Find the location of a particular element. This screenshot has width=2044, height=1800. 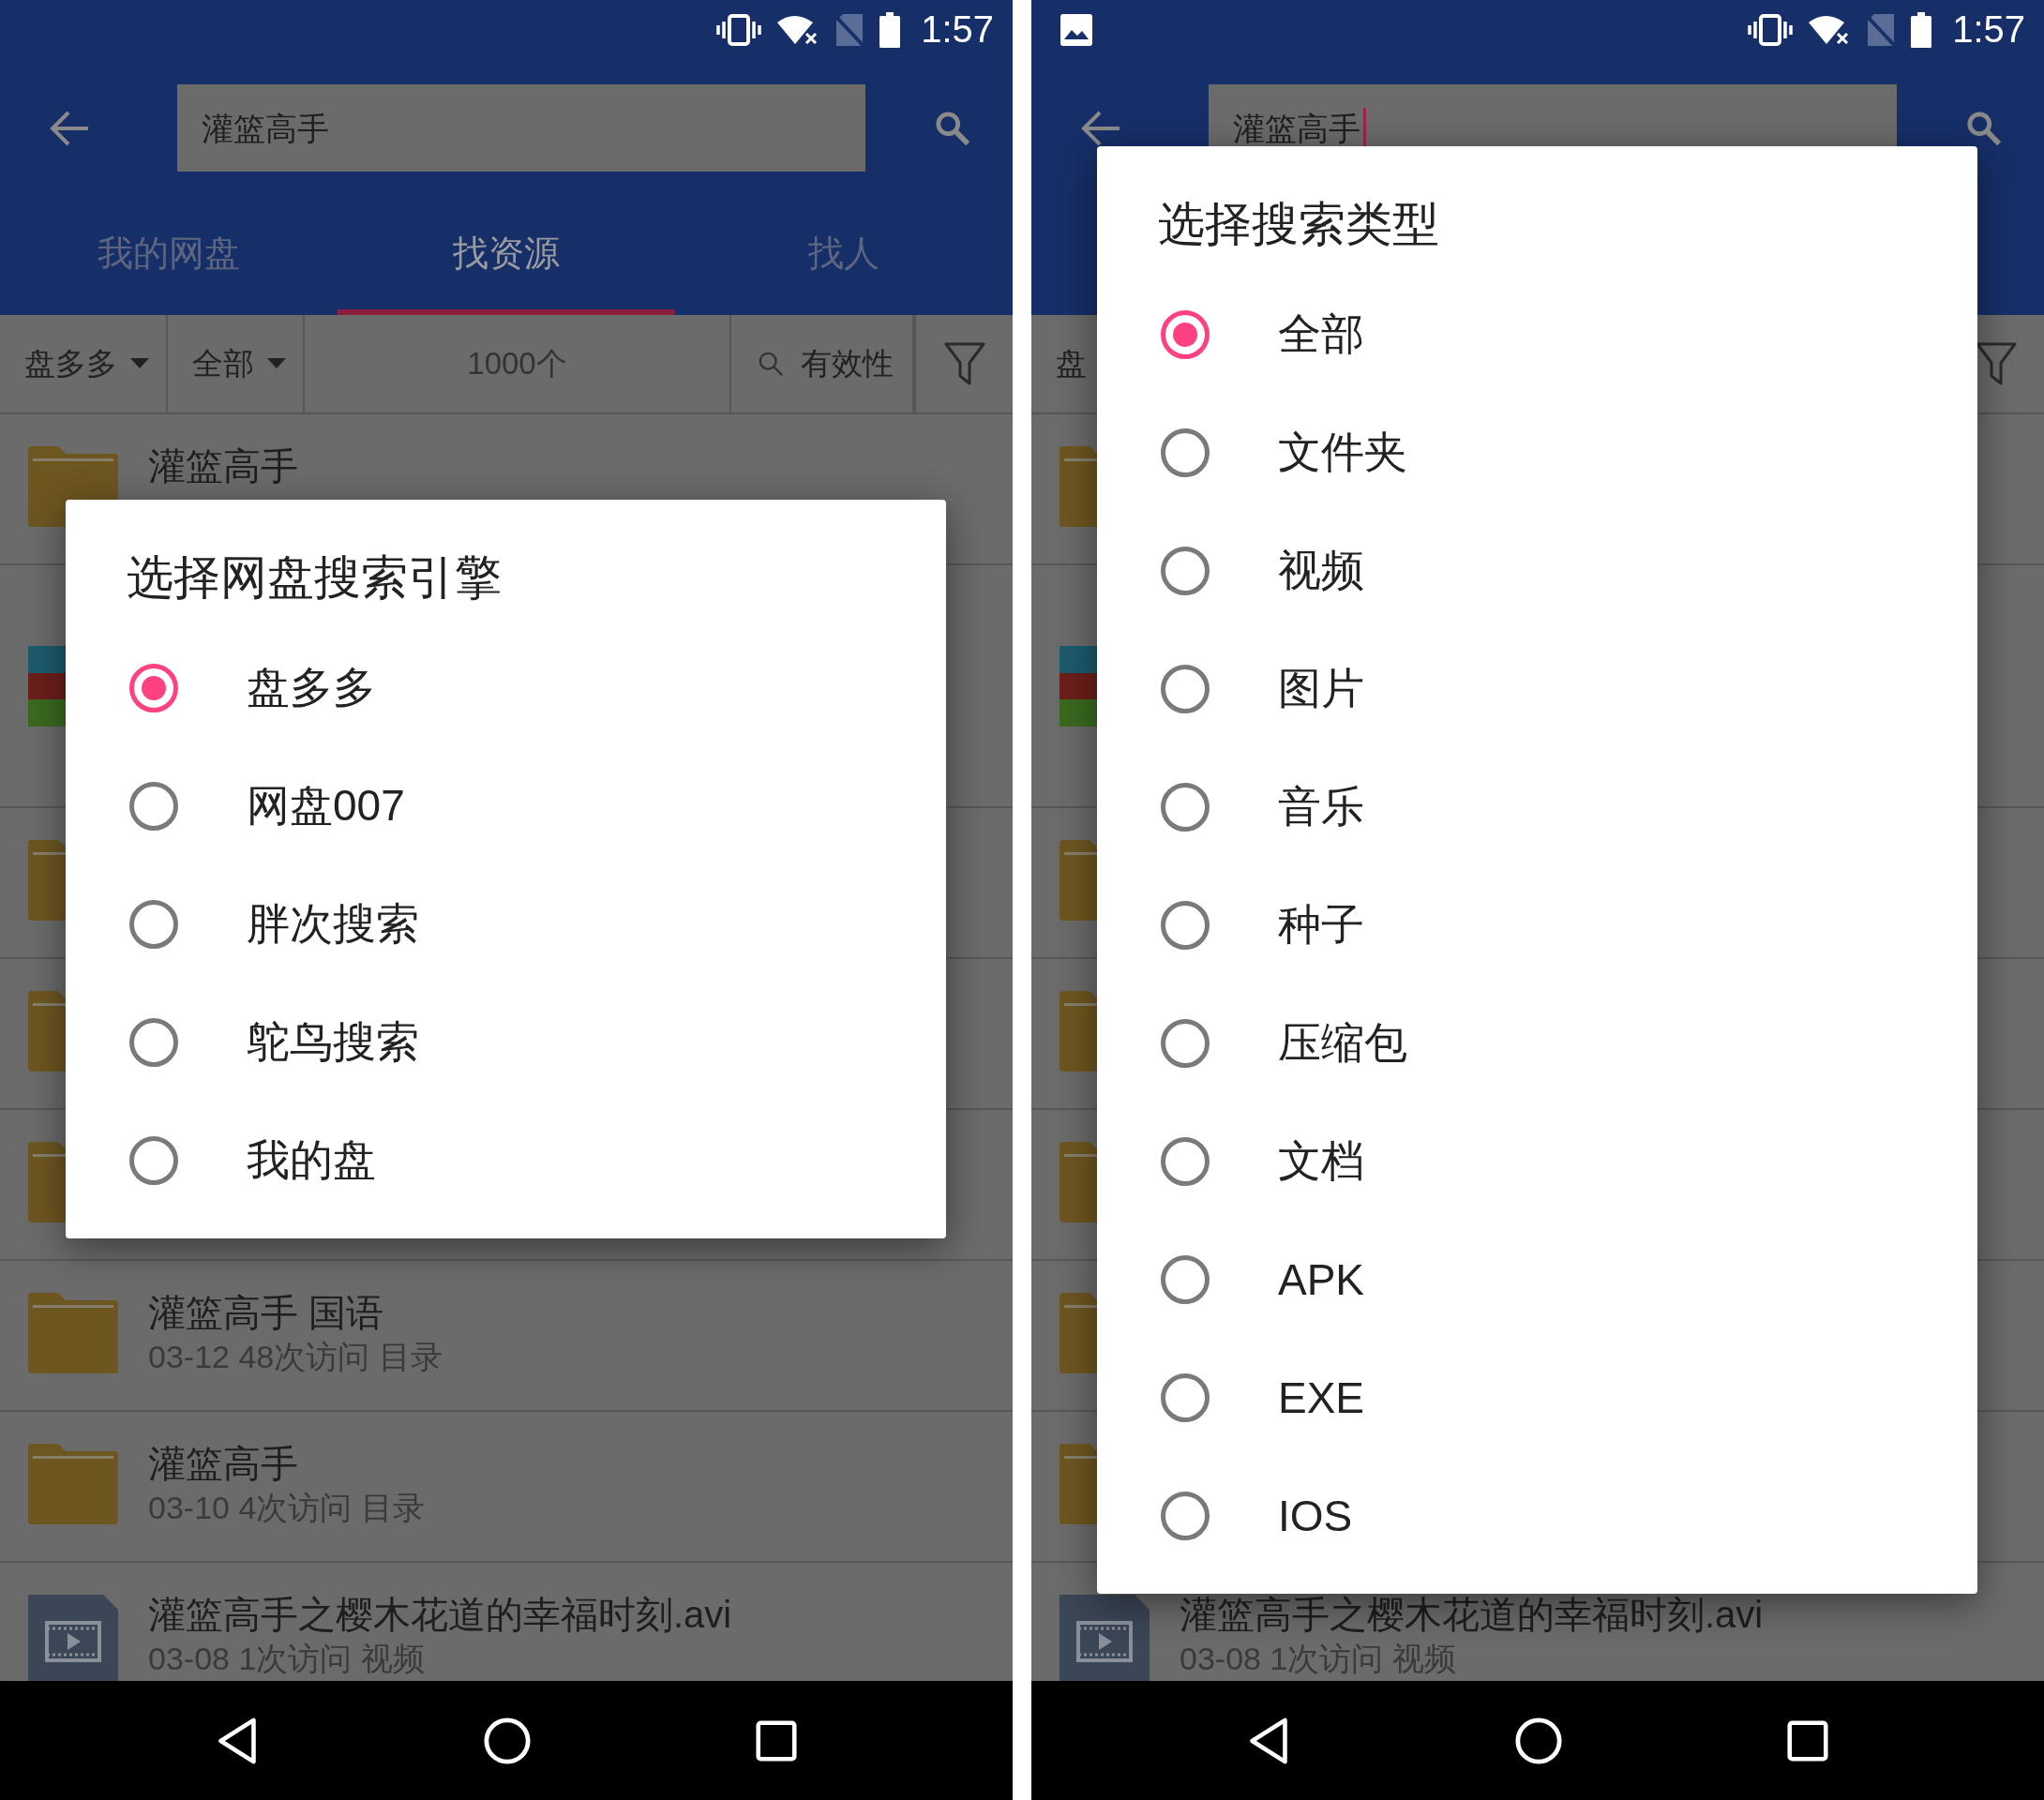

option-label: 文件夹 is located at coordinates (1342, 453).